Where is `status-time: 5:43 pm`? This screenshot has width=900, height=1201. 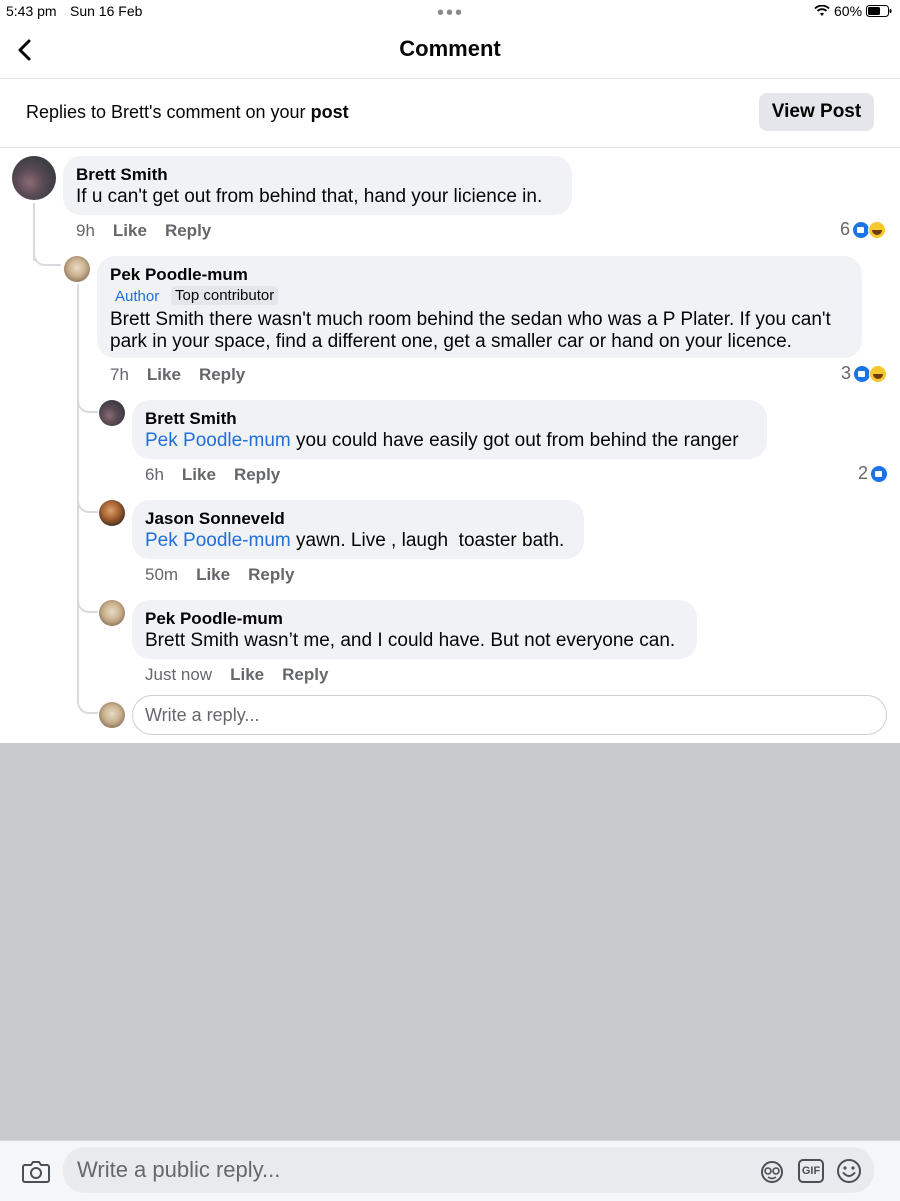 status-time: 5:43 pm is located at coordinates (31, 11).